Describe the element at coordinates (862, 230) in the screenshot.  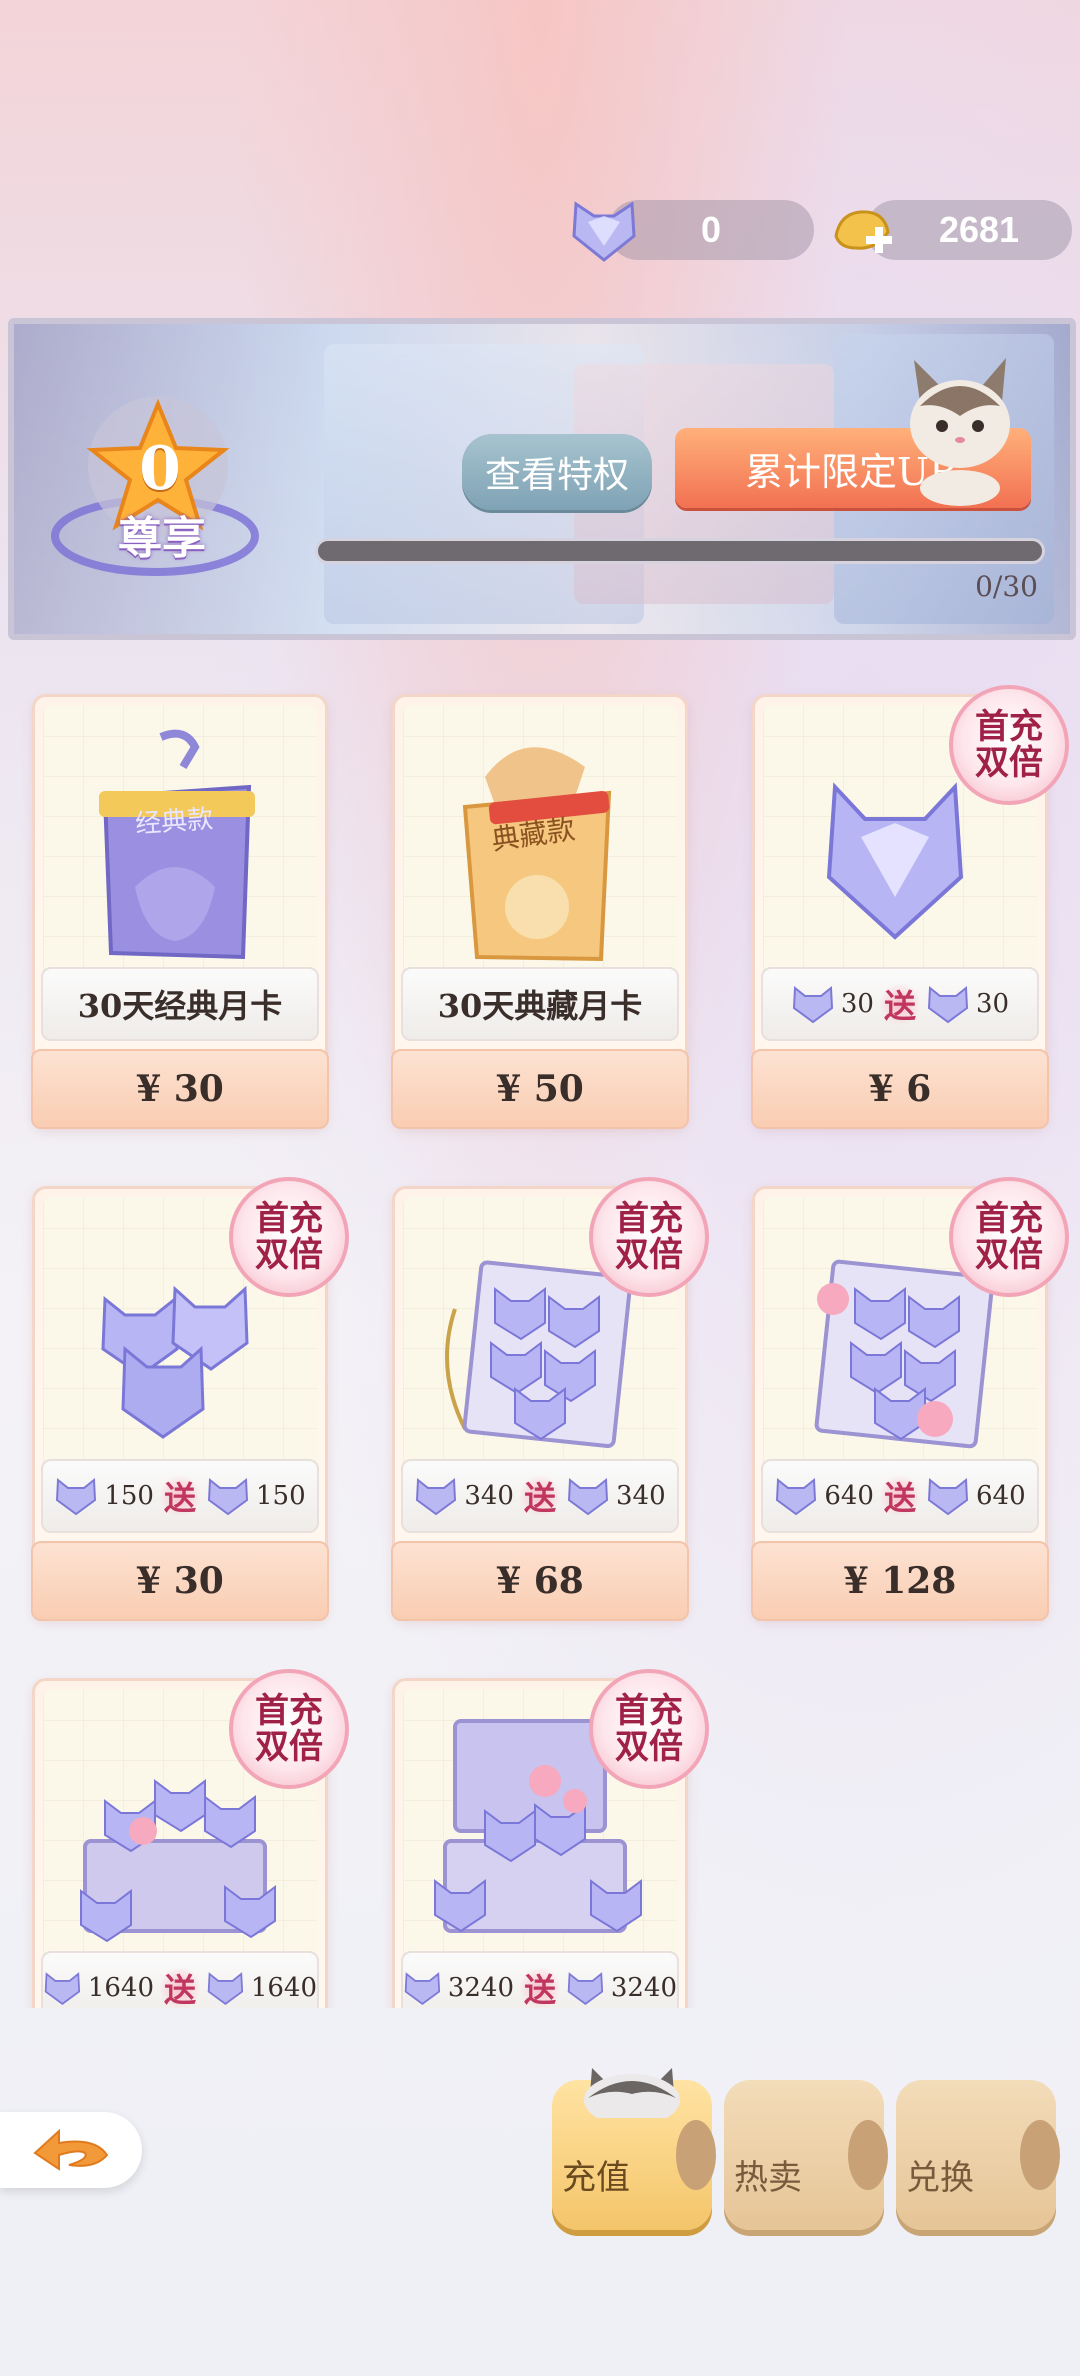
I see `coin-add-icon` at that location.